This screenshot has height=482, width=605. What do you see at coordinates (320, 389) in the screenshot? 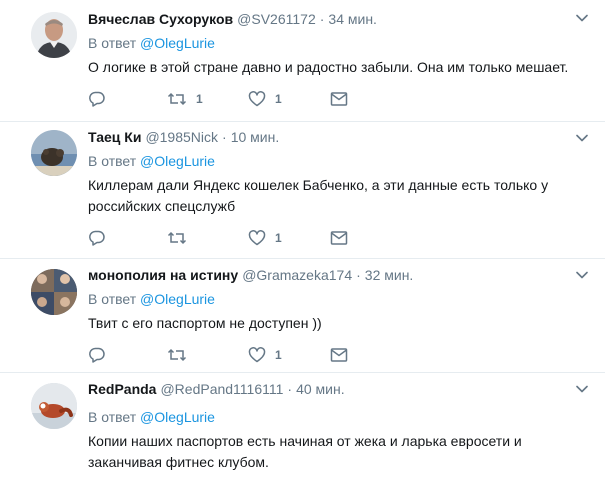
I see `timestamp: 40 мин.` at bounding box center [320, 389].